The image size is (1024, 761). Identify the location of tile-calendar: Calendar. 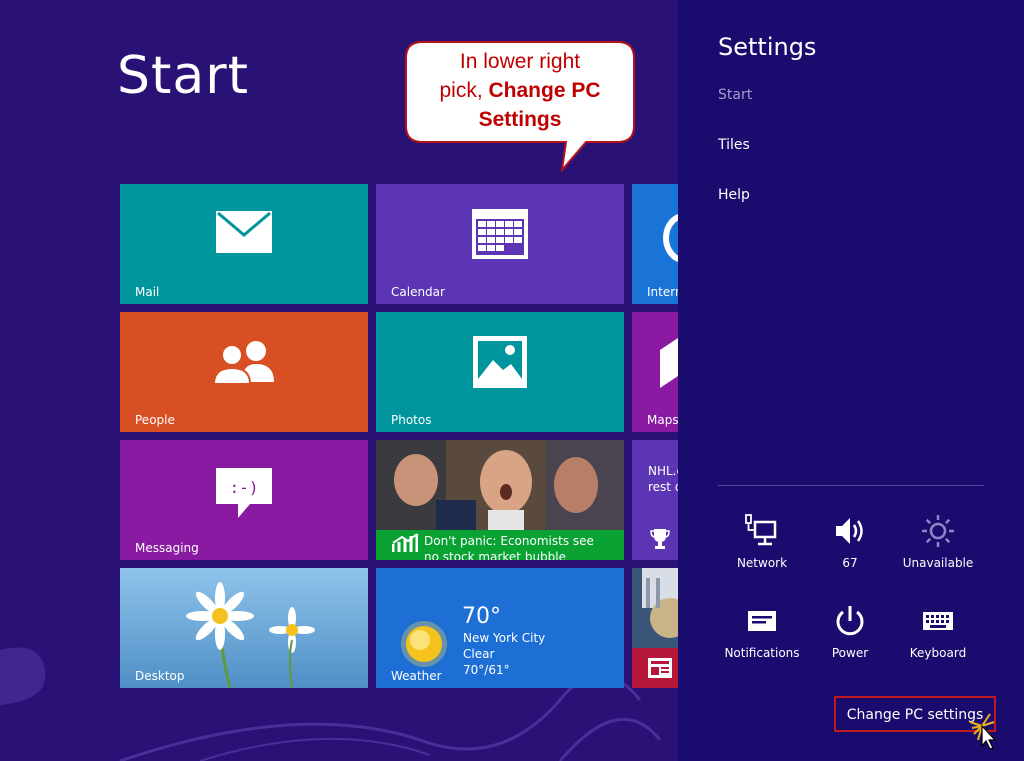
(500, 244).